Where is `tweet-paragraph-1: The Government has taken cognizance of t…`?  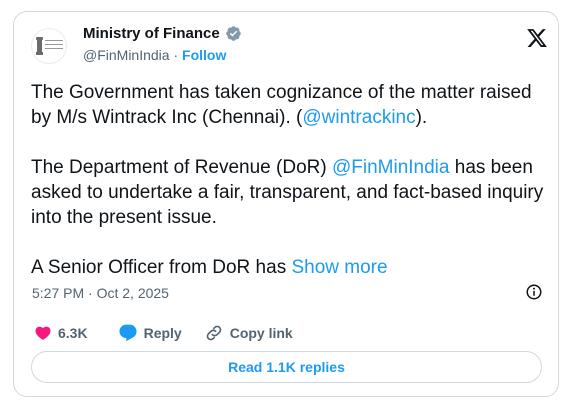
tweet-paragraph-1: The Government has taken cognizance of t… is located at coordinates (291, 105).